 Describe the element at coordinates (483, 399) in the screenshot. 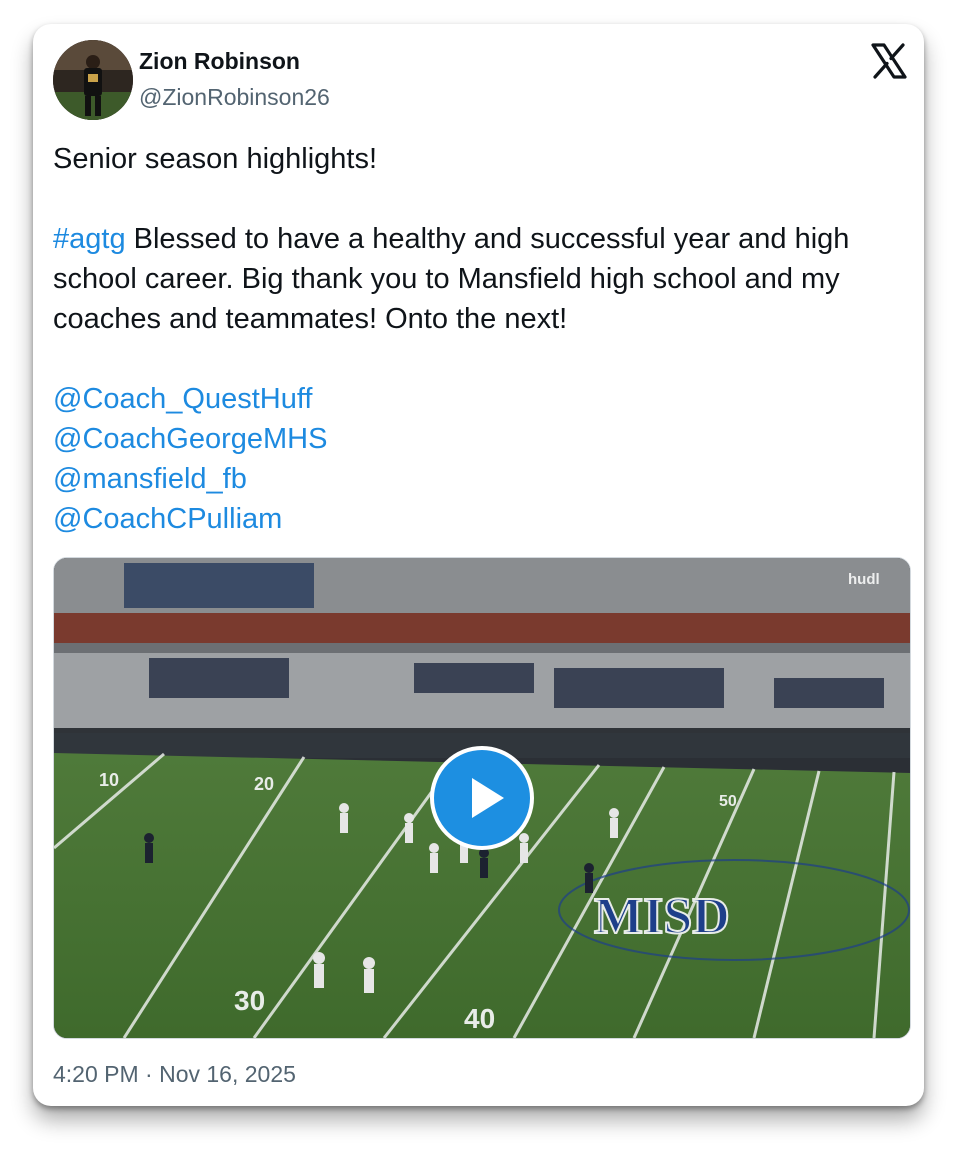

I see `mention-link: @Coach_QuestHuff` at that location.